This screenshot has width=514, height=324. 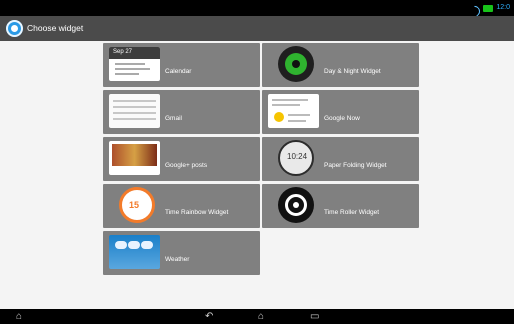 What do you see at coordinates (181, 253) in the screenshot?
I see `widget-tile-weather: Weather` at bounding box center [181, 253].